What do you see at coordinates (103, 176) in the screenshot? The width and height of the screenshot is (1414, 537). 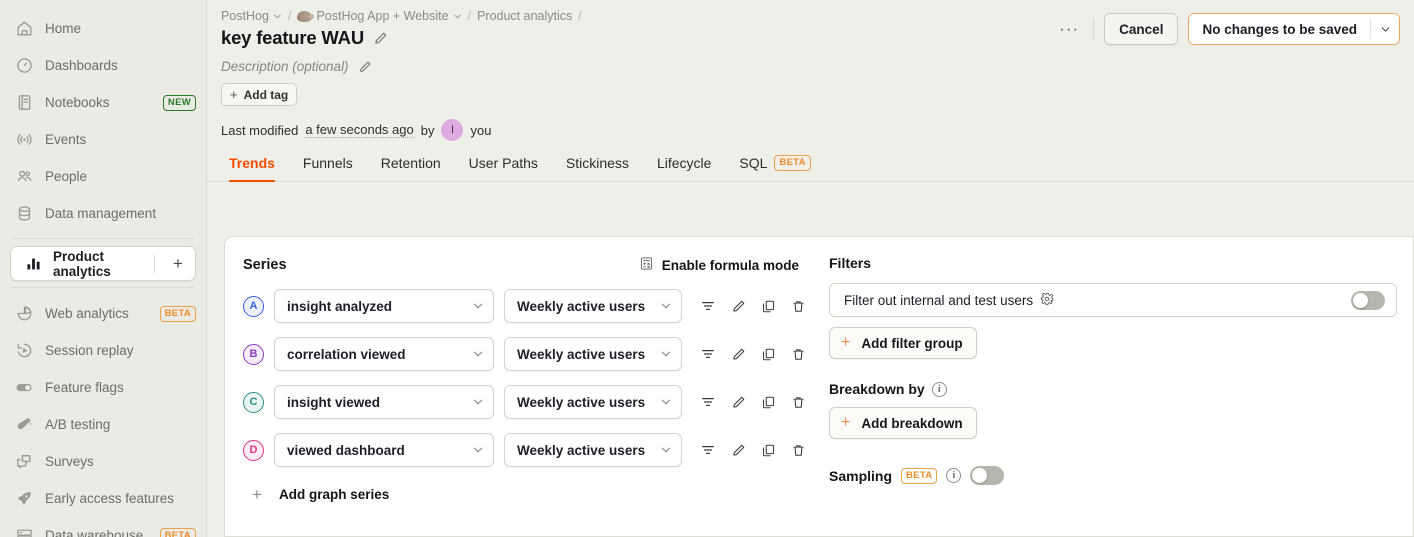 I see `sidebar-item-people: People` at bounding box center [103, 176].